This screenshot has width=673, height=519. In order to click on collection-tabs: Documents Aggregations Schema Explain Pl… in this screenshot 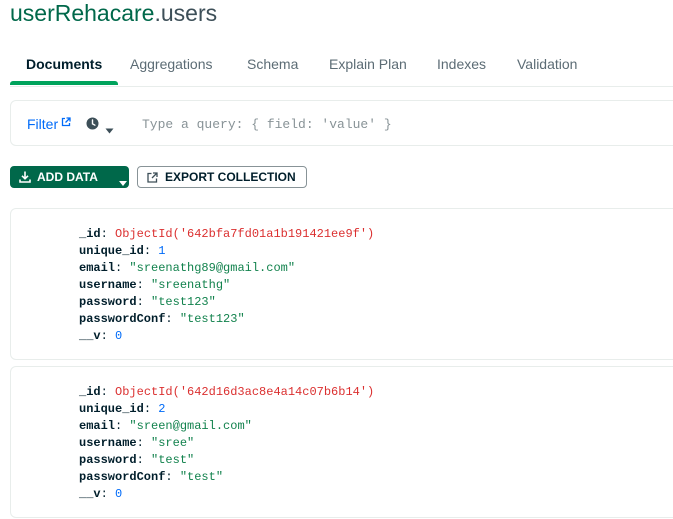, I will do `click(341, 65)`.